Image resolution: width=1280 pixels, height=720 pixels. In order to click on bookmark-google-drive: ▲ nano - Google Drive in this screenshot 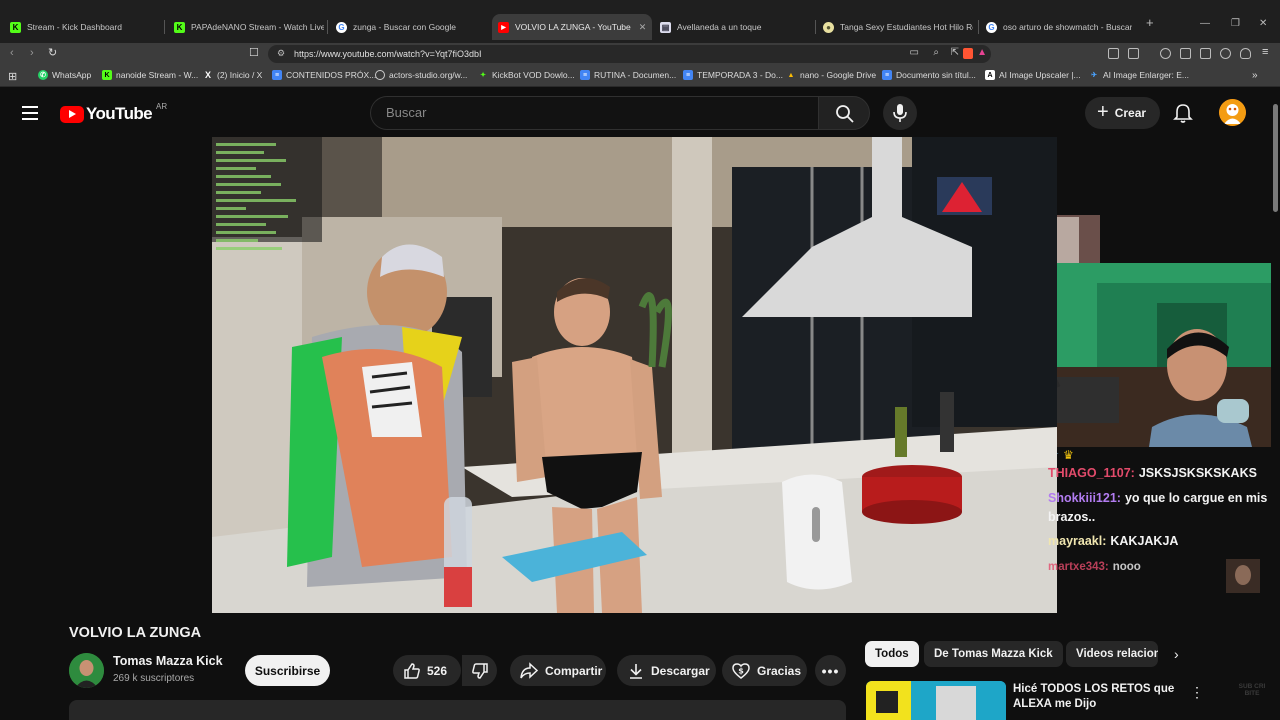, I will do `click(831, 75)`.